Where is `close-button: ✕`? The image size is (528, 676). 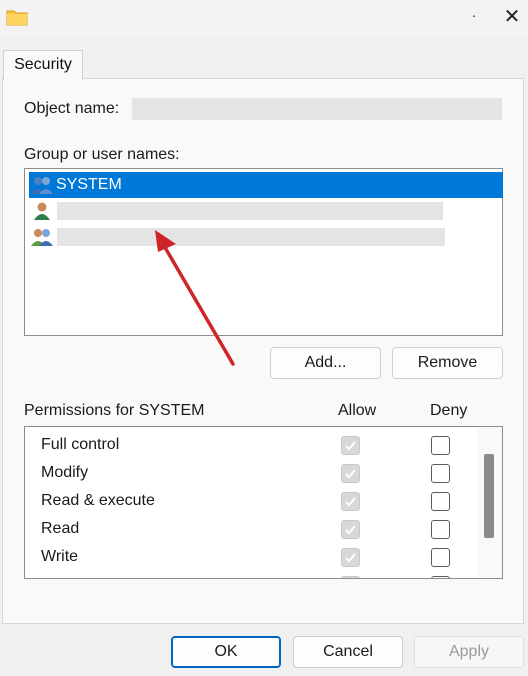
close-button: ✕ is located at coordinates (512, 17).